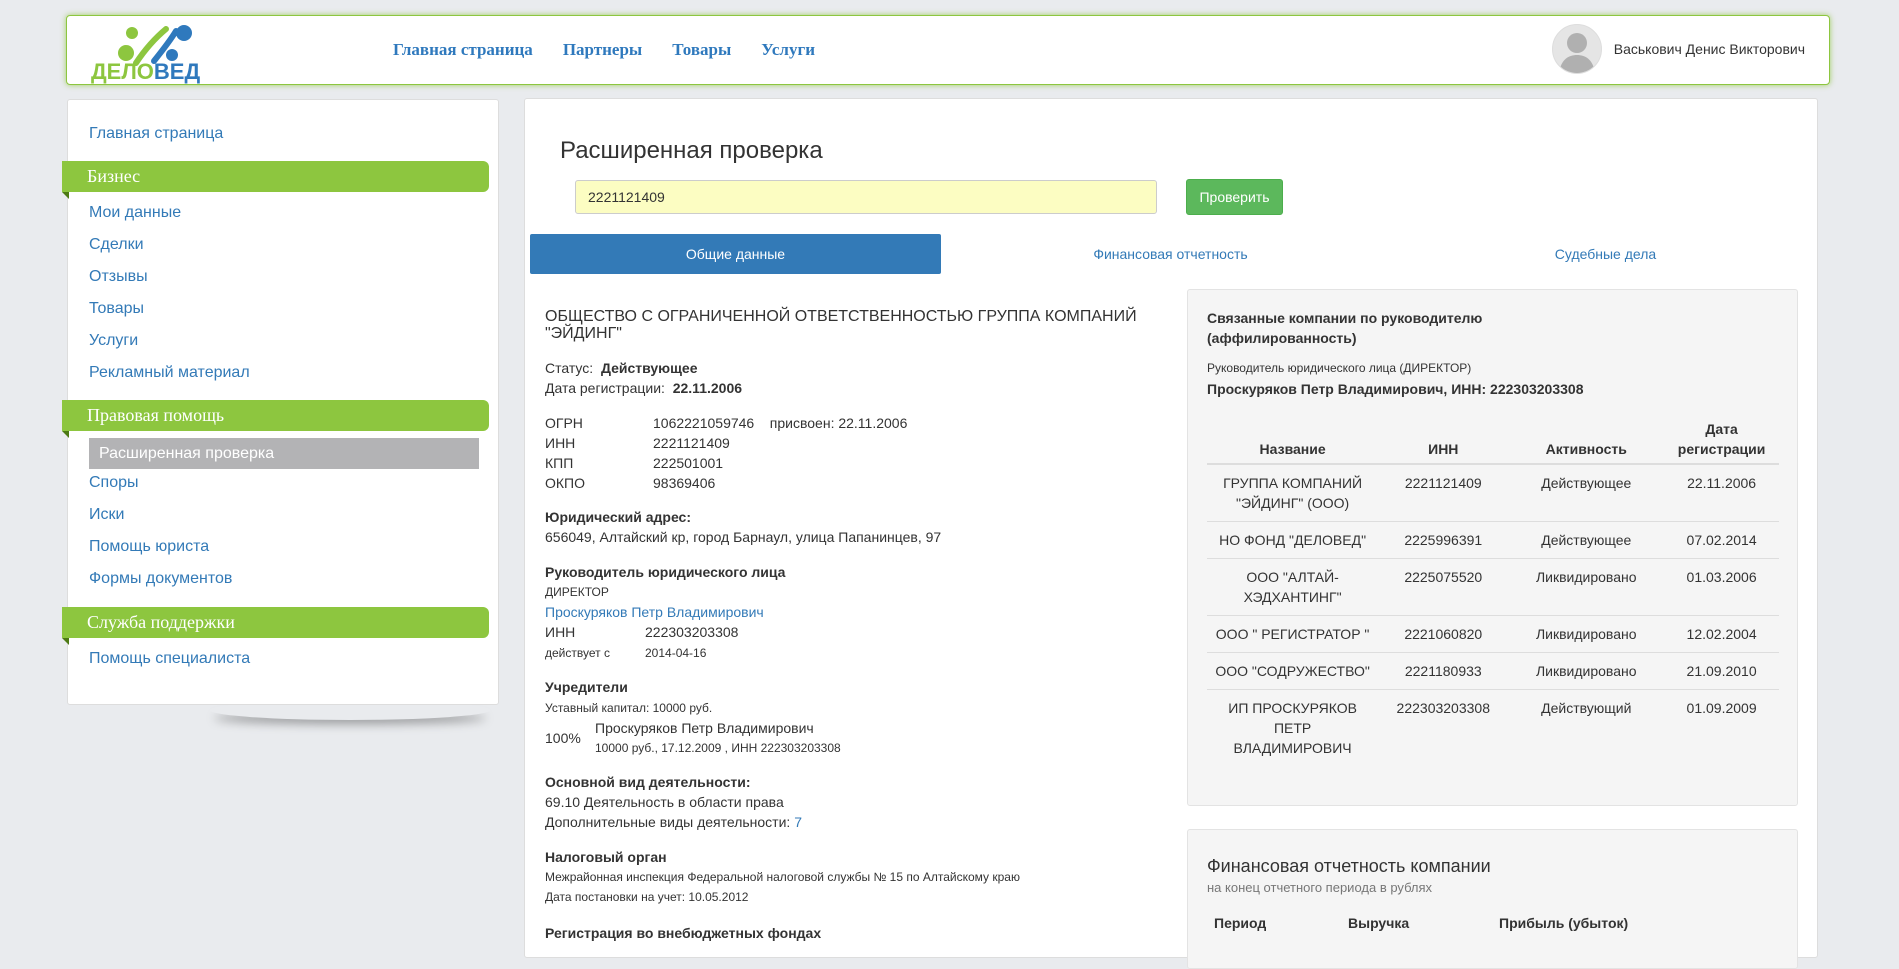 Image resolution: width=1899 pixels, height=969 pixels. What do you see at coordinates (654, 612) in the screenshot?
I see `head-name-link: Проскуряков Петр Владимирович` at bounding box center [654, 612].